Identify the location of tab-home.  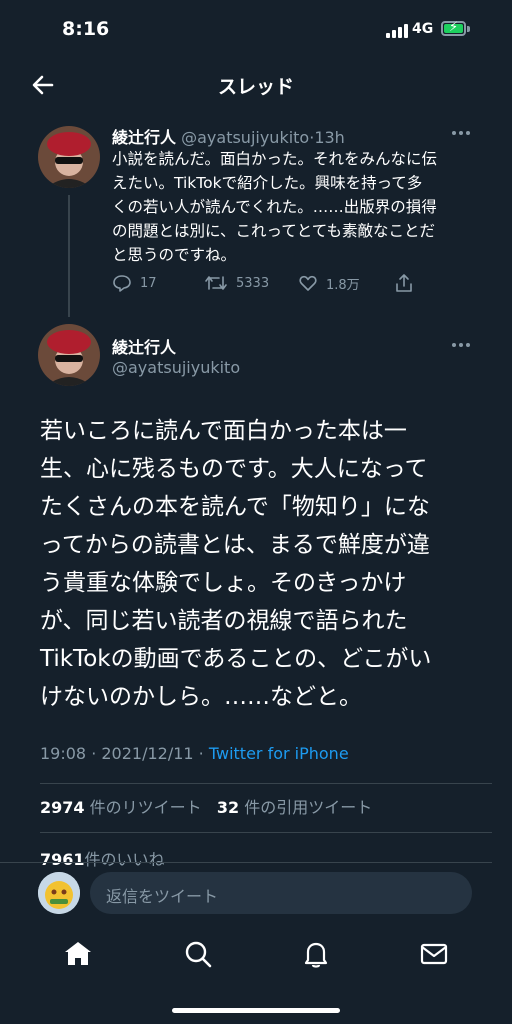
(78, 954).